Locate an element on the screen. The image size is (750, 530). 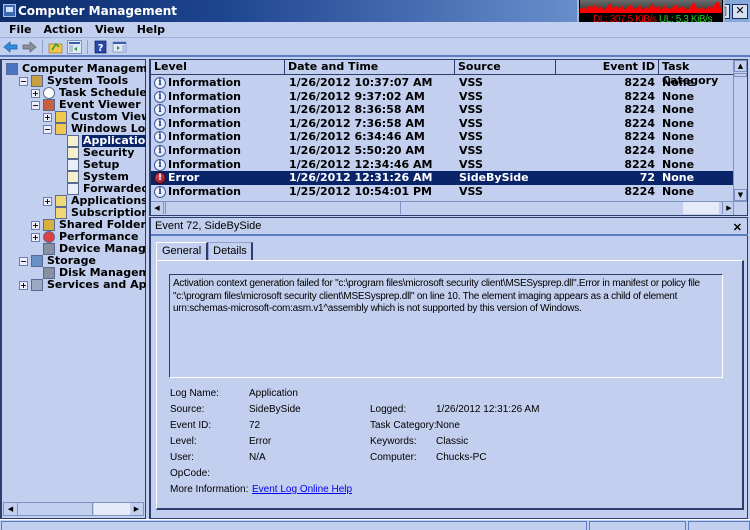
tab-general: General is located at coordinates (182, 251).